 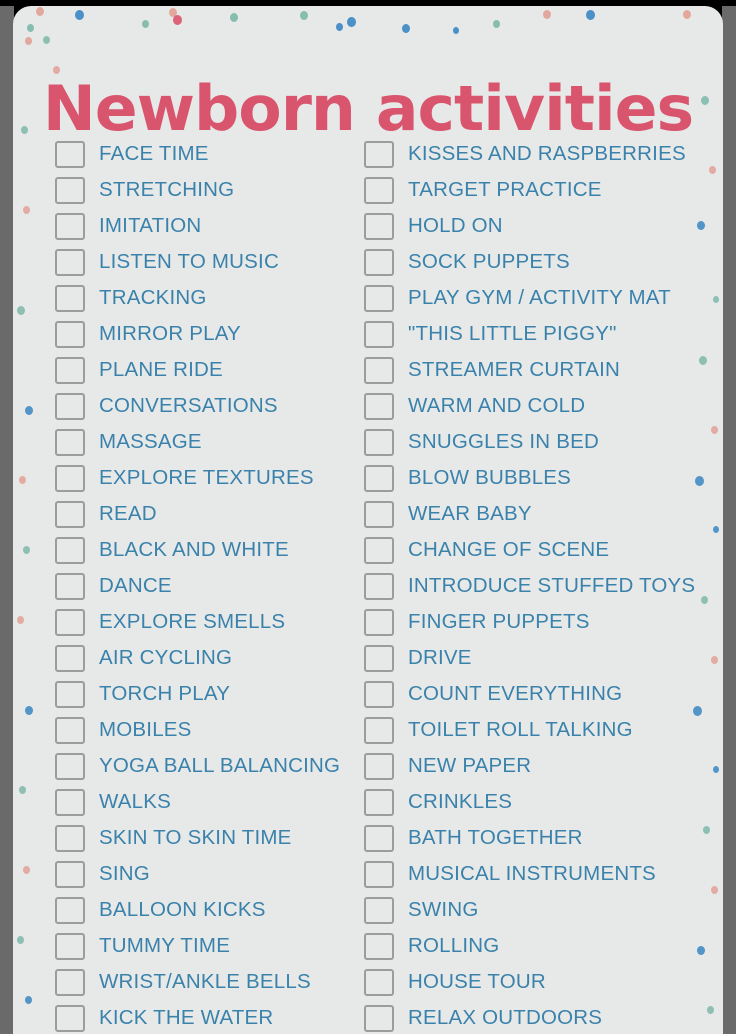 I want to click on checklist-row: BLOW BUBBLES, so click(x=543, y=478).